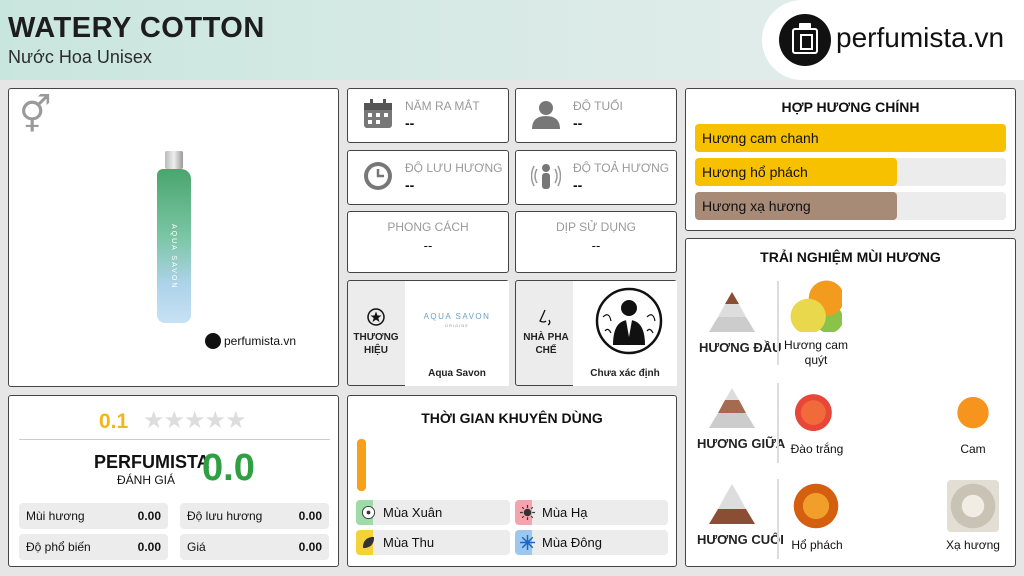 This screenshot has width=1024, height=576. What do you see at coordinates (173, 257) in the screenshot?
I see `bottle-label: AQUA SAVON` at bounding box center [173, 257].